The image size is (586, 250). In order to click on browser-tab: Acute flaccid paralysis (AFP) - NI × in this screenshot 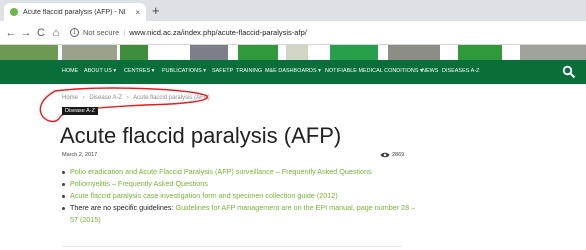, I will do `click(75, 12)`.